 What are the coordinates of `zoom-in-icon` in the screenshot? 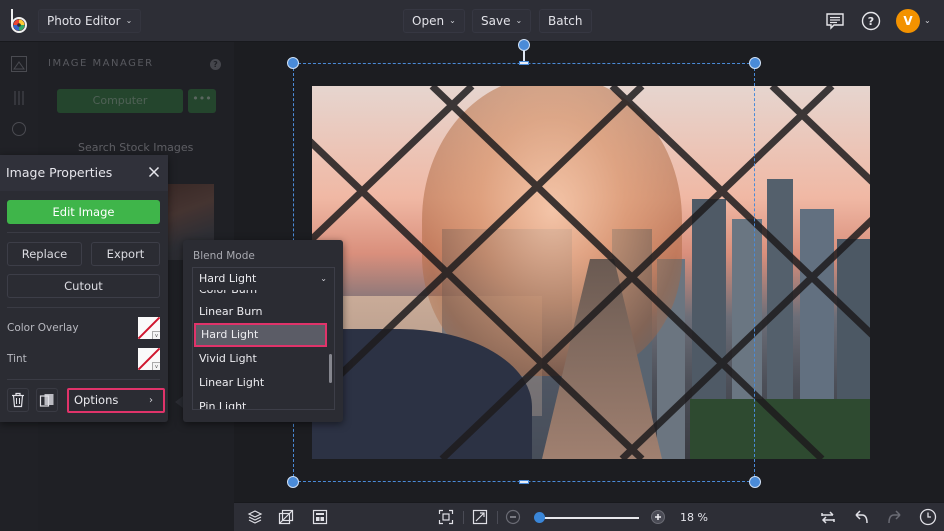 It's located at (658, 517).